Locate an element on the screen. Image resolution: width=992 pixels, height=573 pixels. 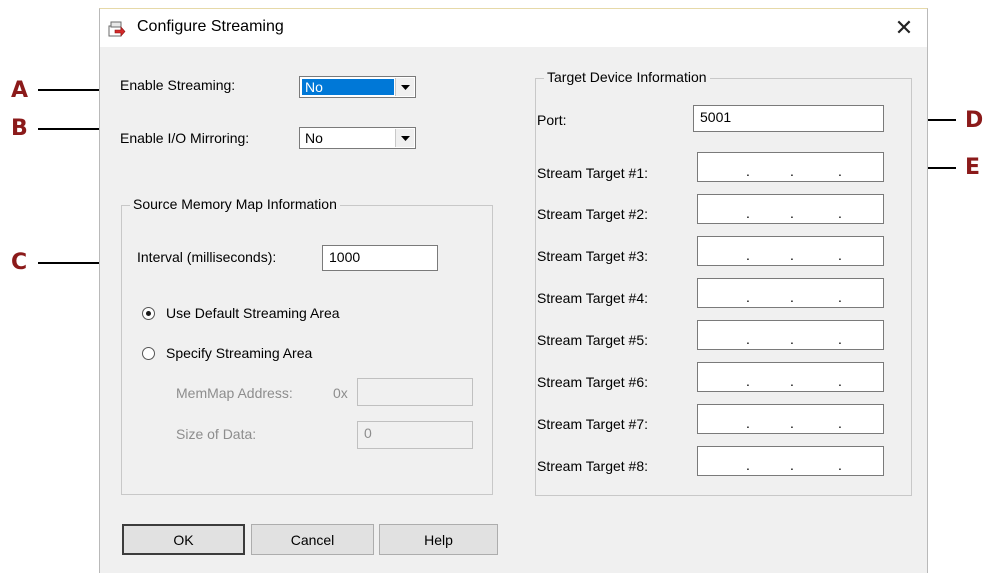
memmap-address-label: MemMap Address: is located at coordinates (234, 393).